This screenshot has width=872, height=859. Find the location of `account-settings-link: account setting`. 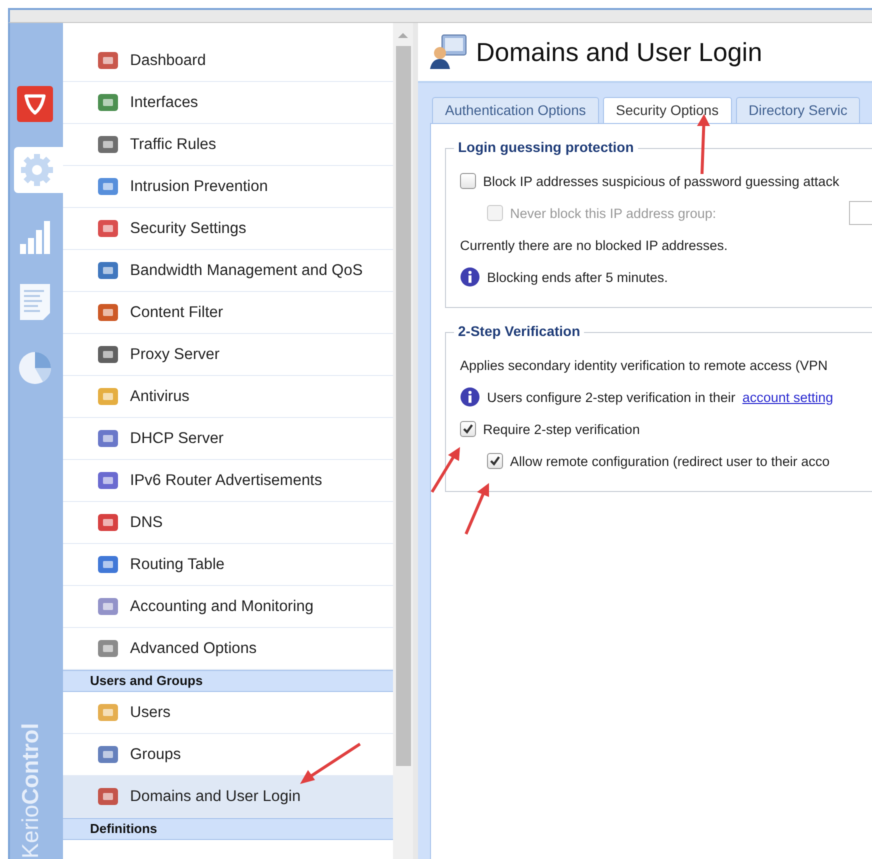

account-settings-link: account setting is located at coordinates (788, 397).